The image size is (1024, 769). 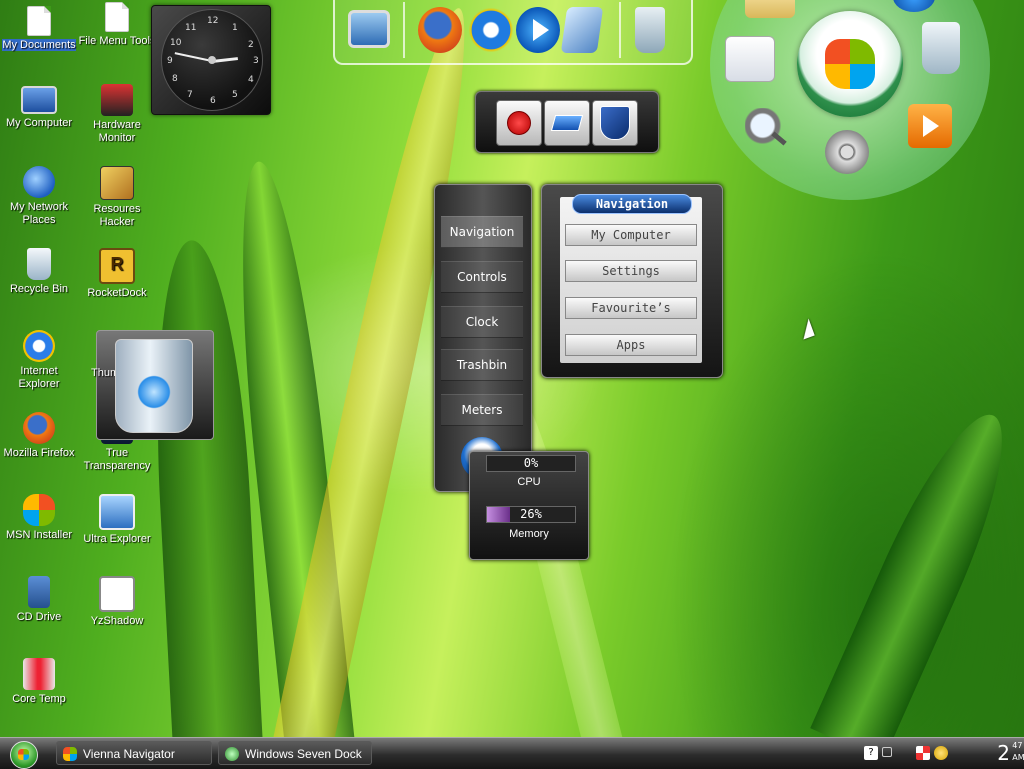 I want to click on desktop-icon-file-menu-tools: File Menu Tools, so click(x=117, y=25).